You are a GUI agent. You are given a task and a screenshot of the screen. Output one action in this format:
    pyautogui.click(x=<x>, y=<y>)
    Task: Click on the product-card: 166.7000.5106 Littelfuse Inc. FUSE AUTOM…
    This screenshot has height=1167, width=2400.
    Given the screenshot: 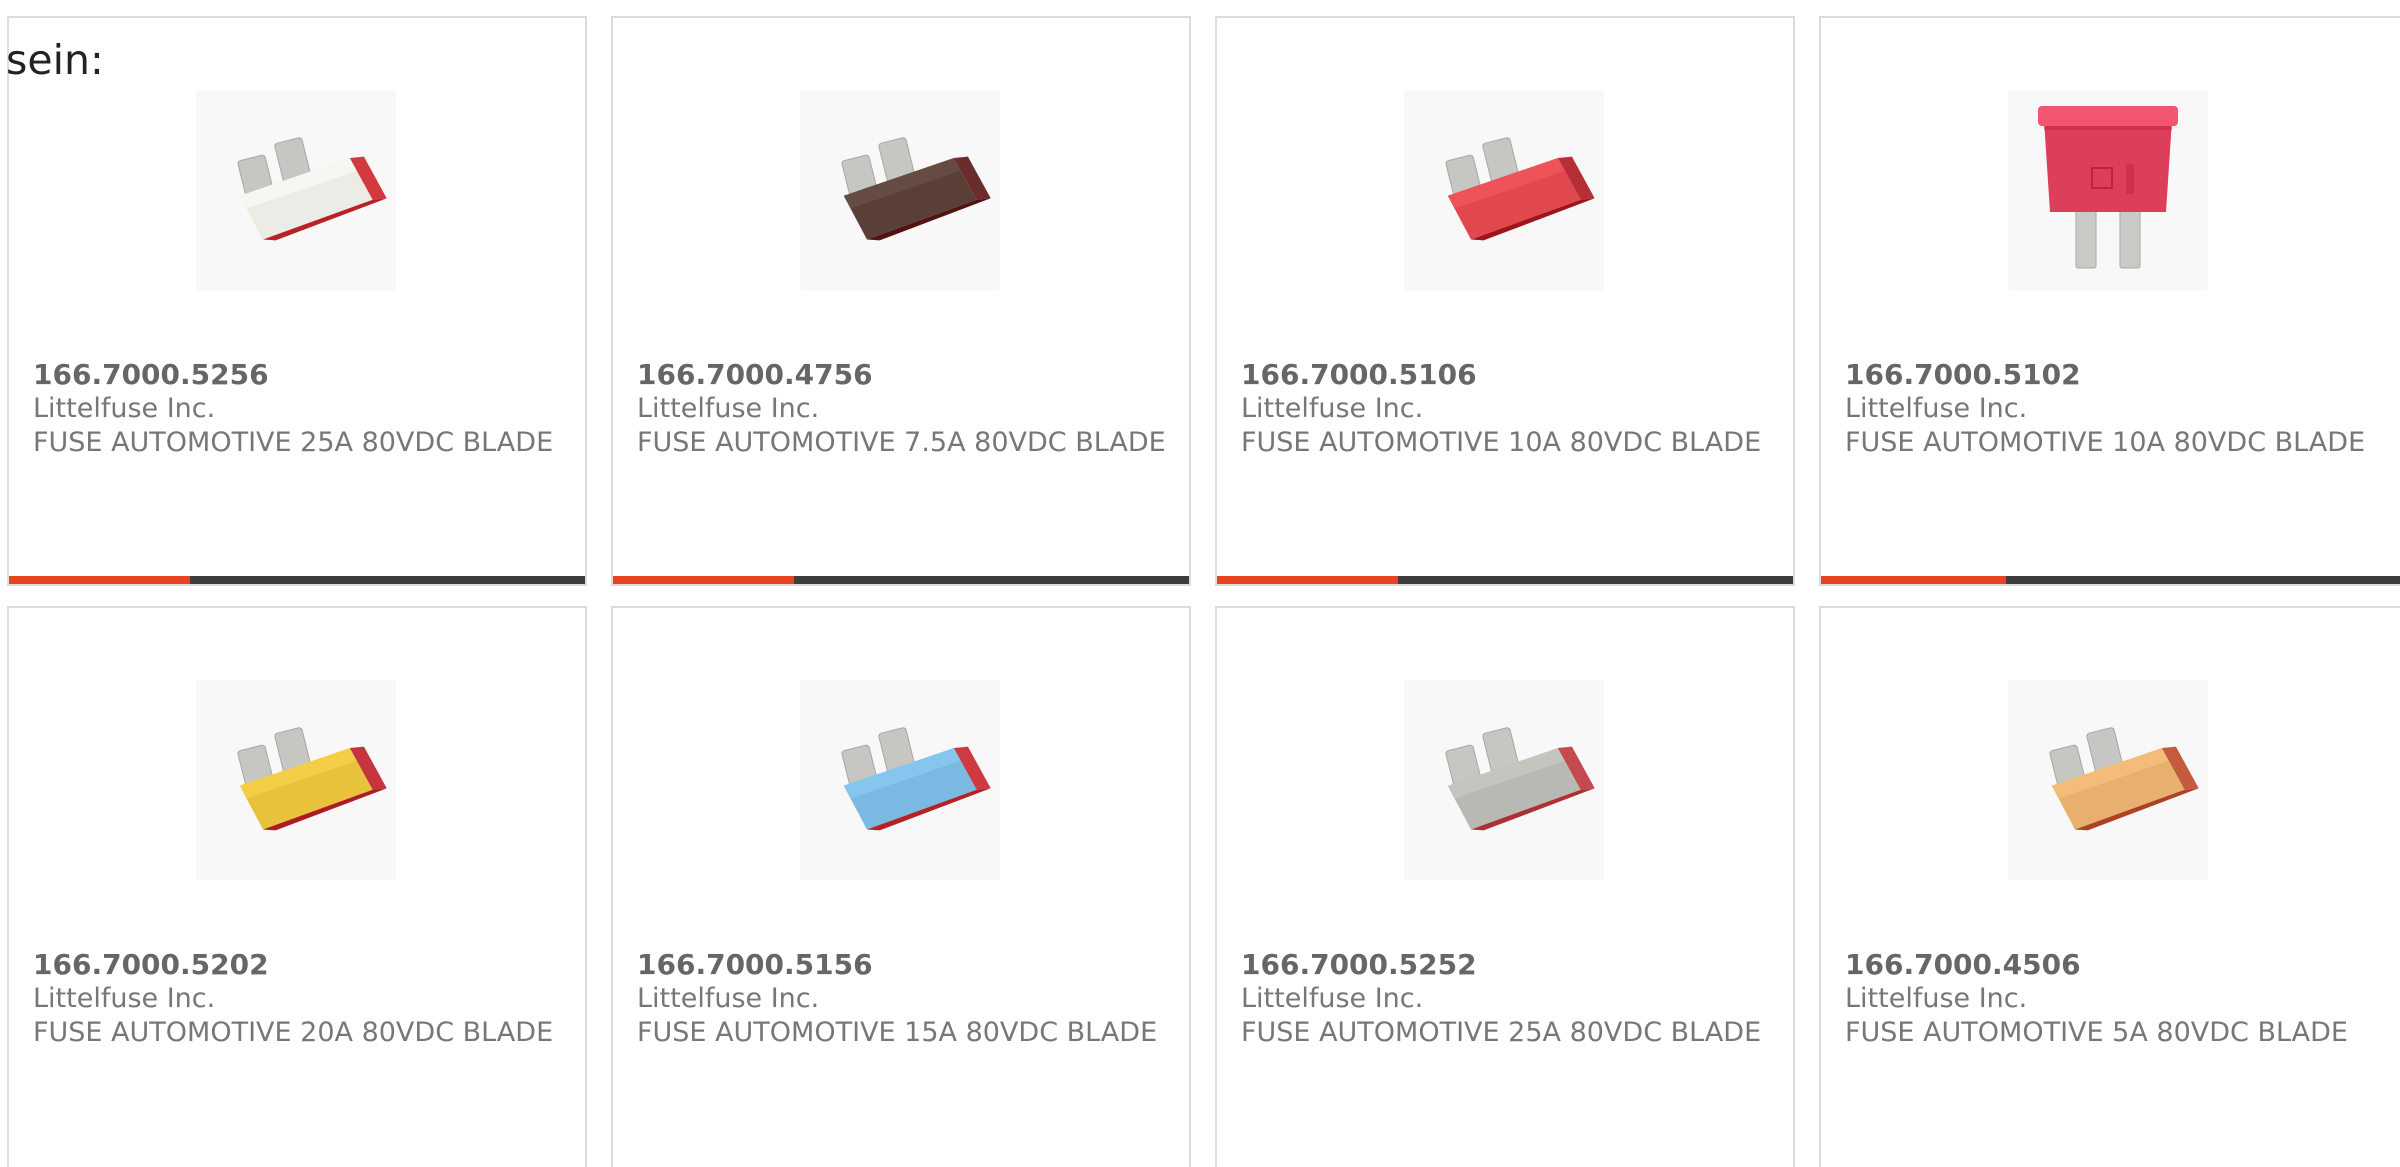 What is the action you would take?
    pyautogui.click(x=1505, y=301)
    